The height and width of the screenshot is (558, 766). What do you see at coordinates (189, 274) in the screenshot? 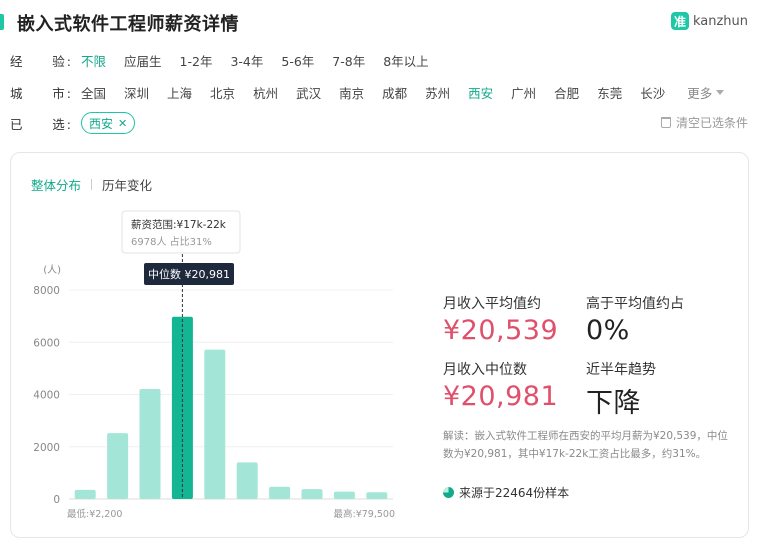
I see `median-label: 中位数 ¥20,981` at bounding box center [189, 274].